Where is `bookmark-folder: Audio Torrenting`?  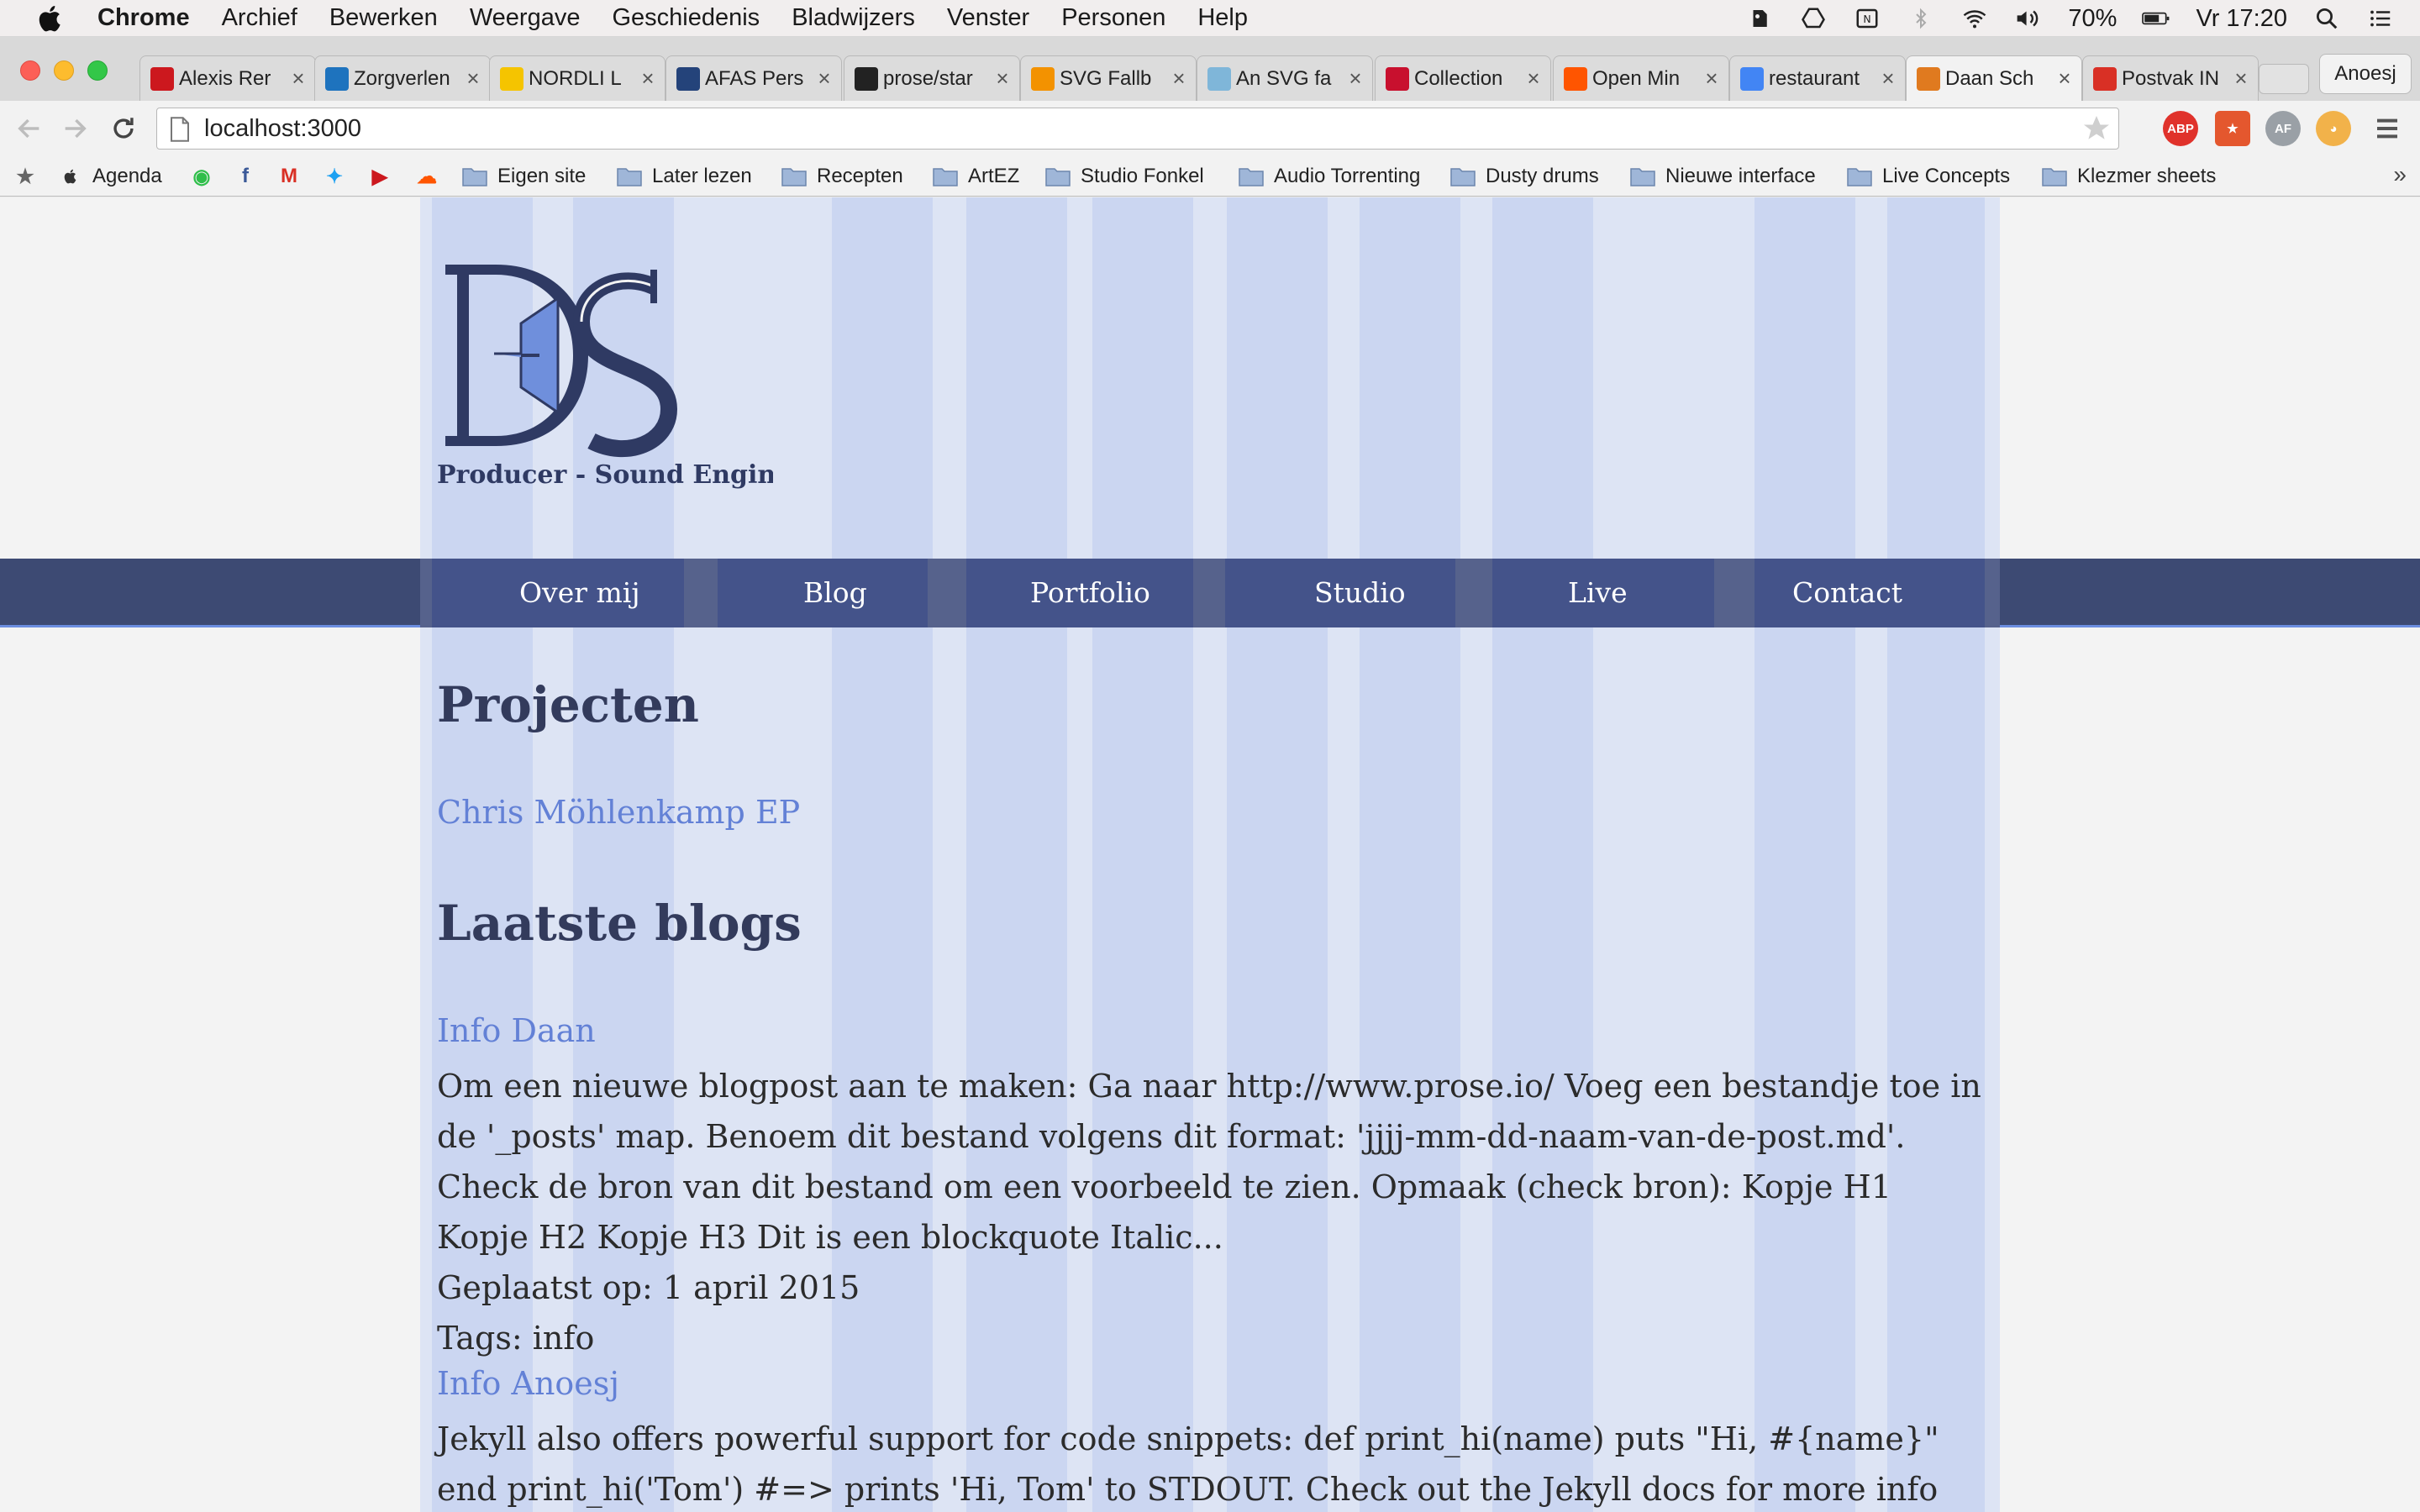 bookmark-folder: Audio Torrenting is located at coordinates (1329, 176).